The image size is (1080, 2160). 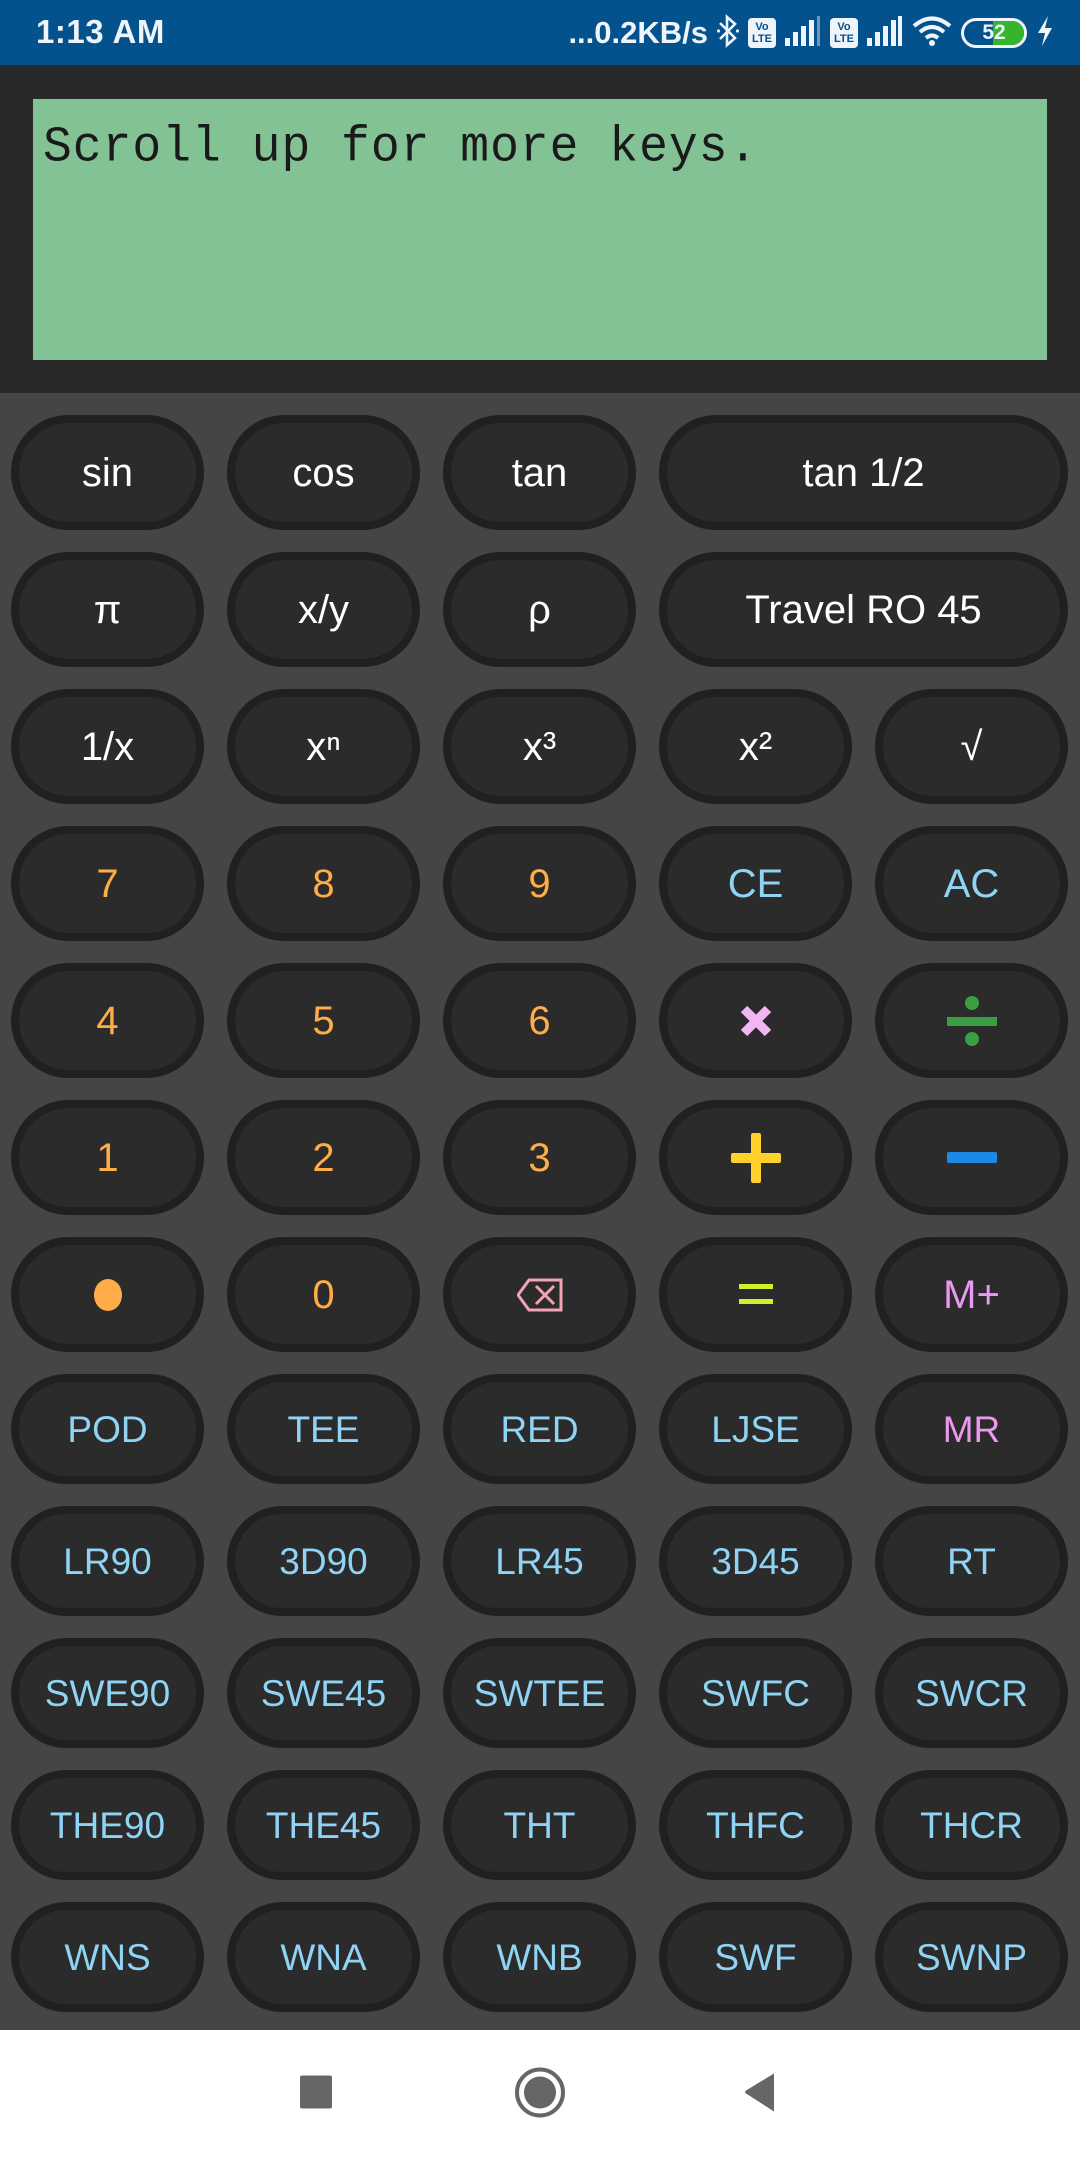 What do you see at coordinates (971, 1561) in the screenshot?
I see `rt-key: RT` at bounding box center [971, 1561].